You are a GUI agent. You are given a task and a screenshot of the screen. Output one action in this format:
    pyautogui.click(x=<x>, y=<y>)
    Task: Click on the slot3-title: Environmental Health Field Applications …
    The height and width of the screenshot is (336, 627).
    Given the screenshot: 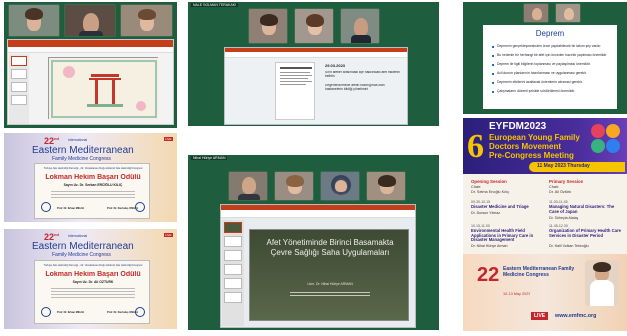 What is the action you would take?
    pyautogui.click(x=502, y=235)
    